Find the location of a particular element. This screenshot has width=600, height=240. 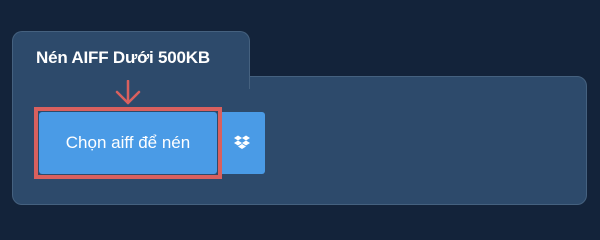

dropbox-icon is located at coordinates (242, 142).